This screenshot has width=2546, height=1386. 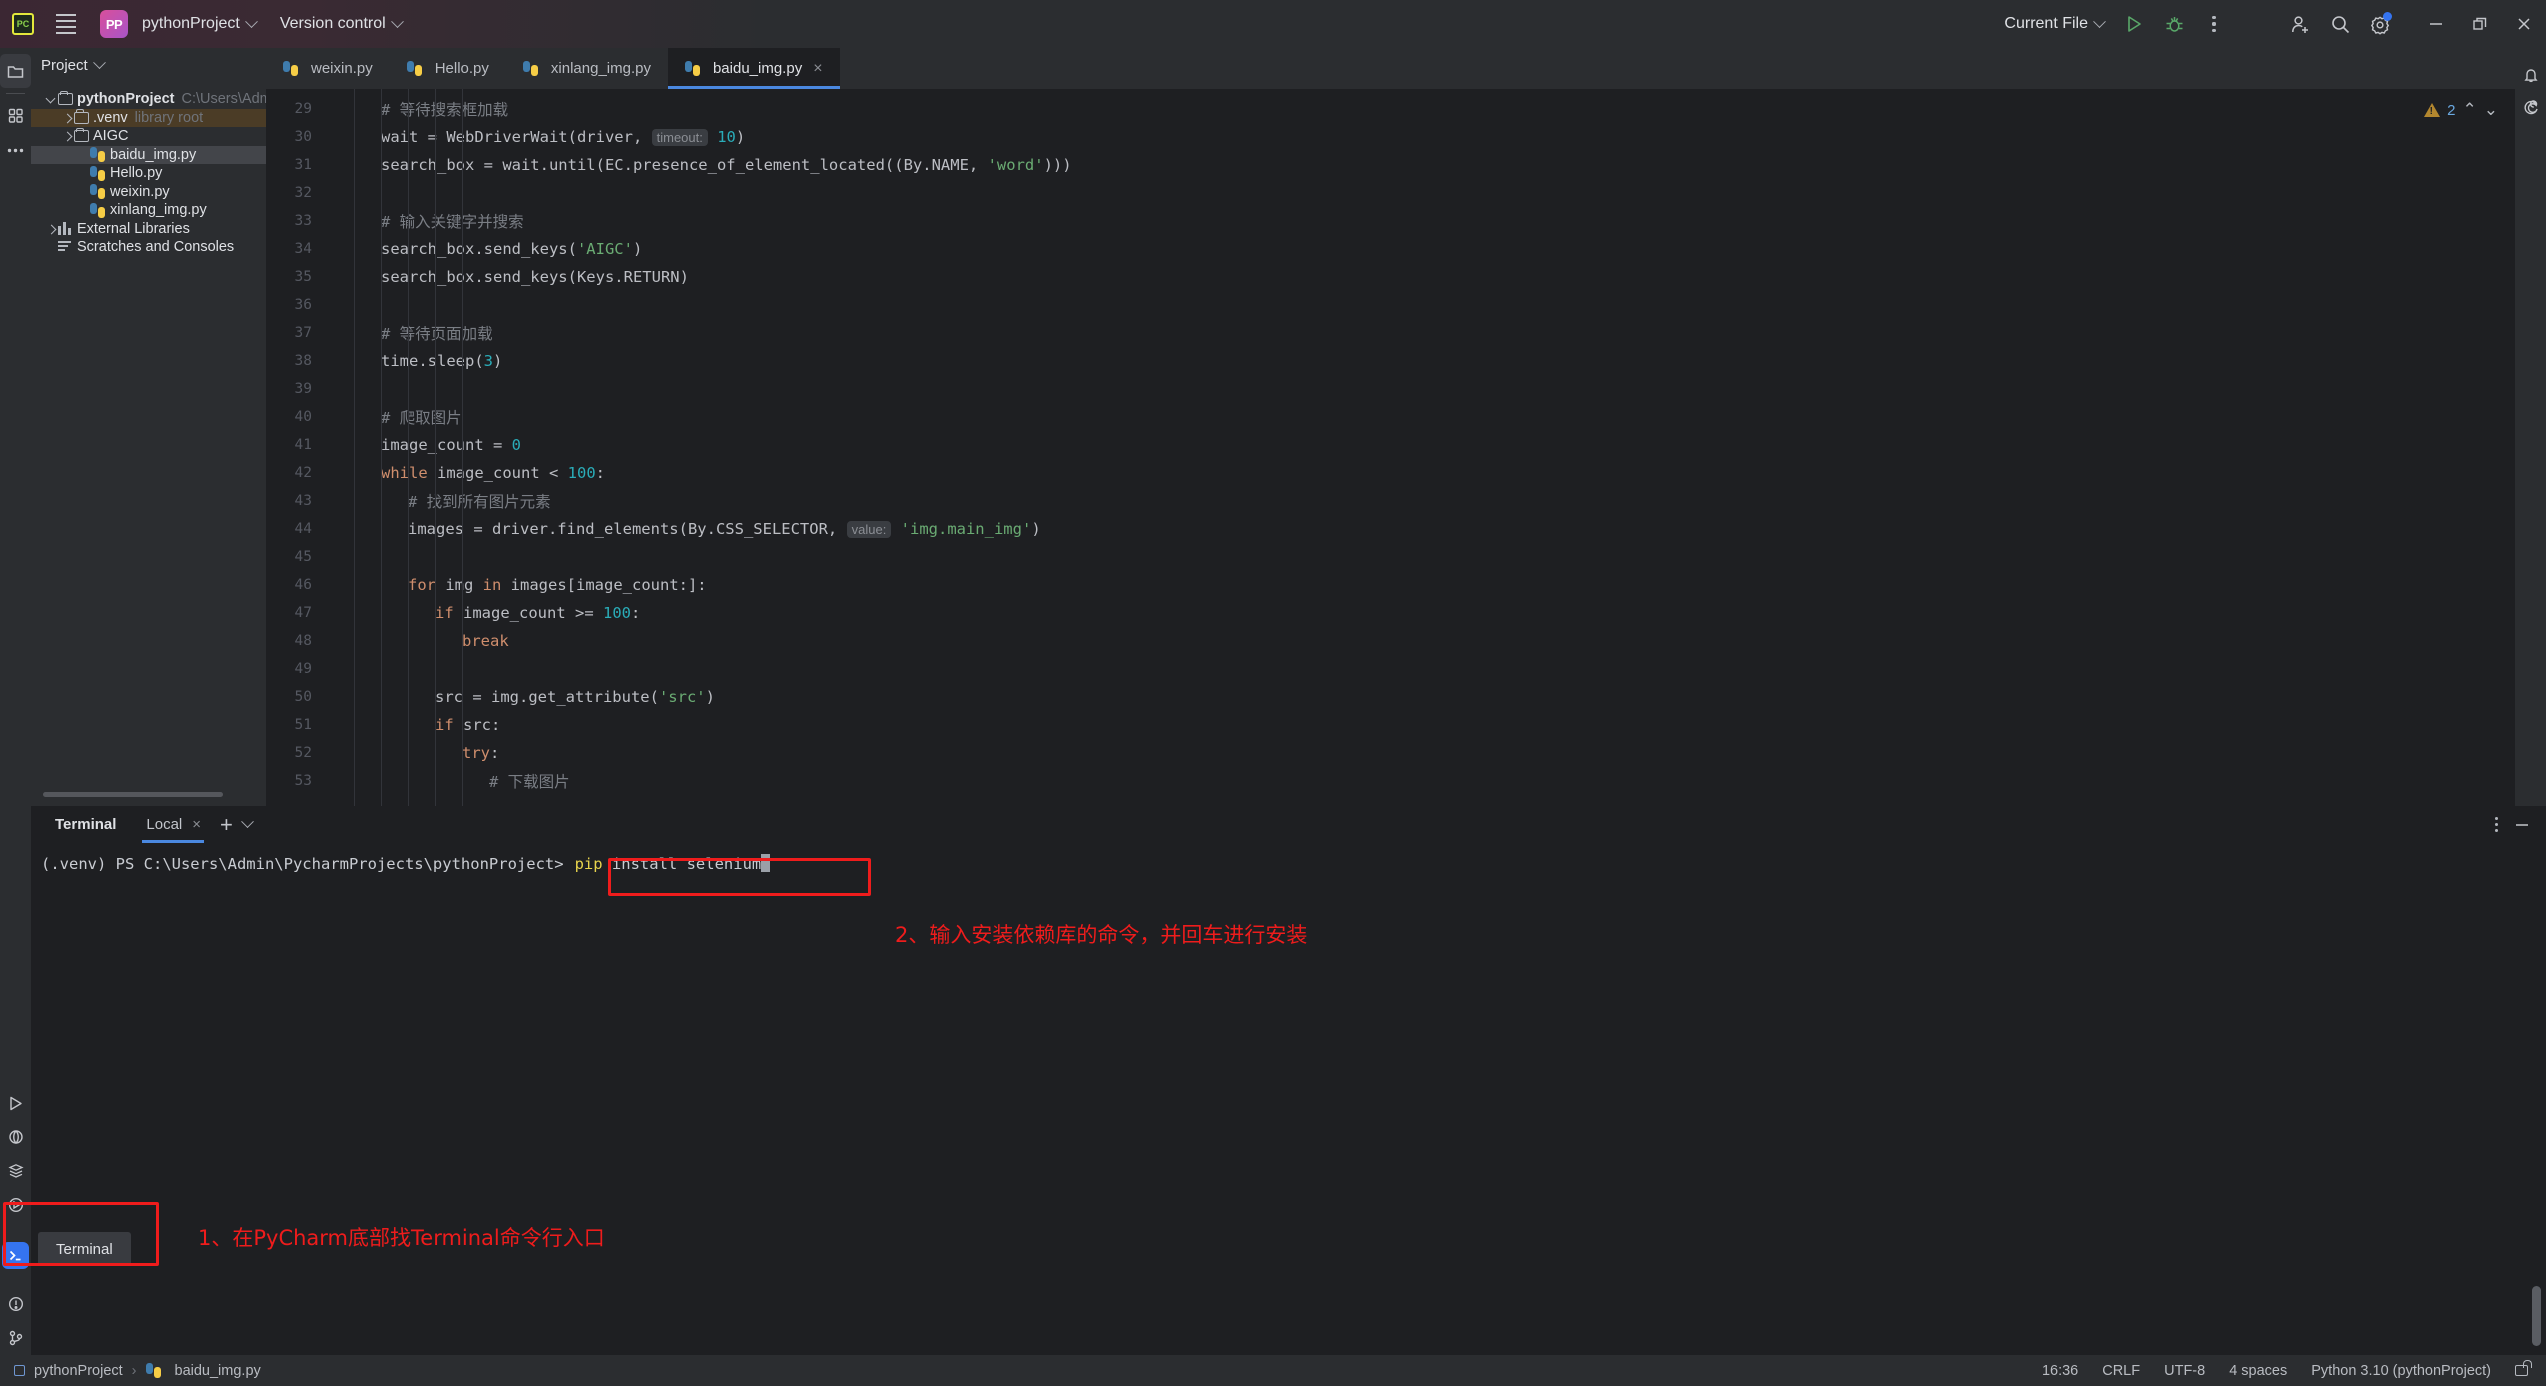 What do you see at coordinates (303, 389) in the screenshot?
I see `line-number: 39` at bounding box center [303, 389].